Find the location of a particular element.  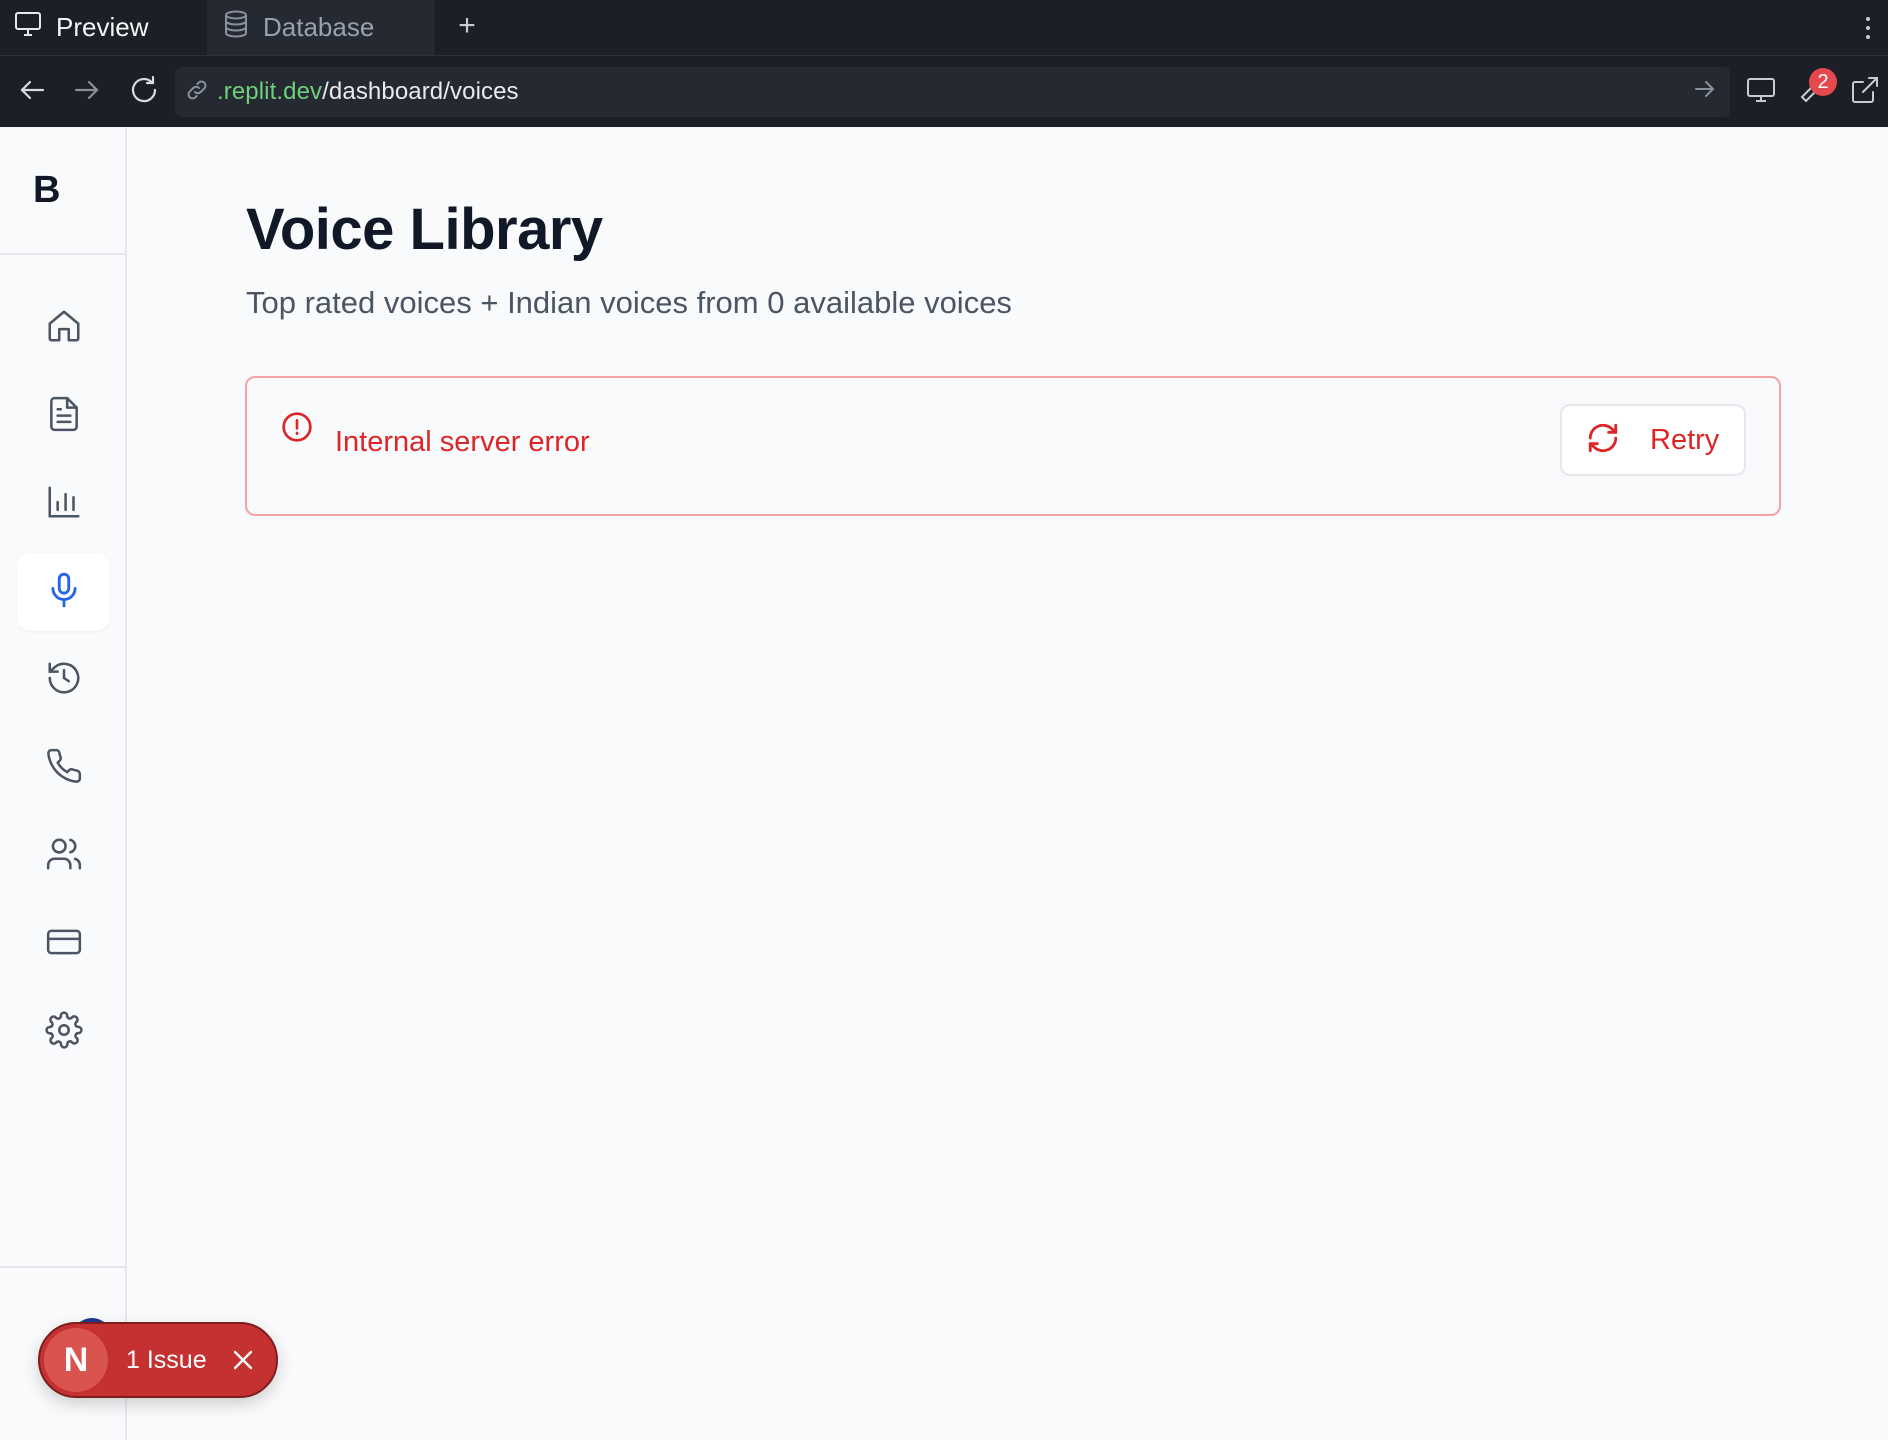

devtools-badge: 2 is located at coordinates (1823, 82).